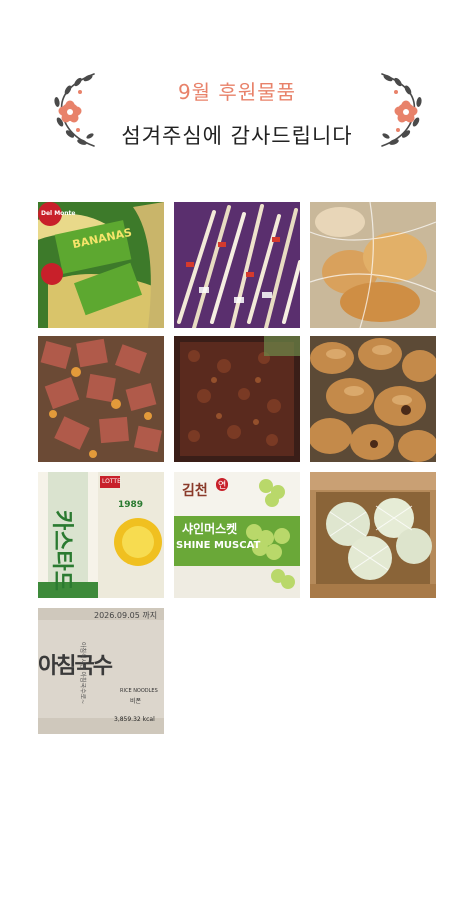 The height and width of the screenshot is (900, 474). Describe the element at coordinates (101, 399) in the screenshot. I see `photo-sausage-chunks` at that location.